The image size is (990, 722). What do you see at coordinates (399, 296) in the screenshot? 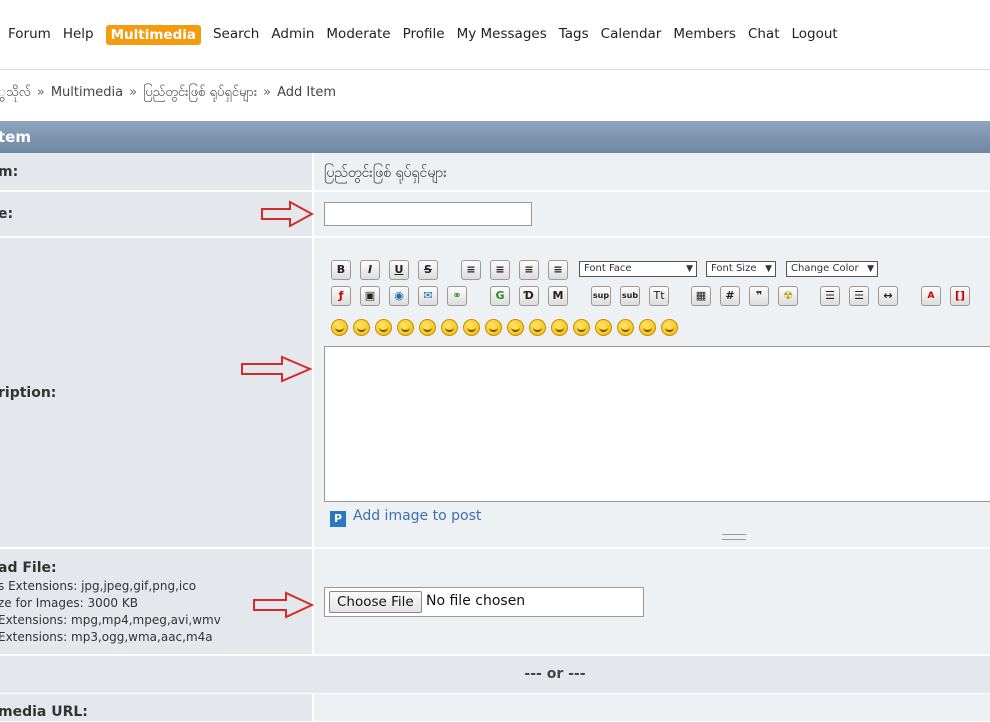
I see `globe-icon: ◉` at bounding box center [399, 296].